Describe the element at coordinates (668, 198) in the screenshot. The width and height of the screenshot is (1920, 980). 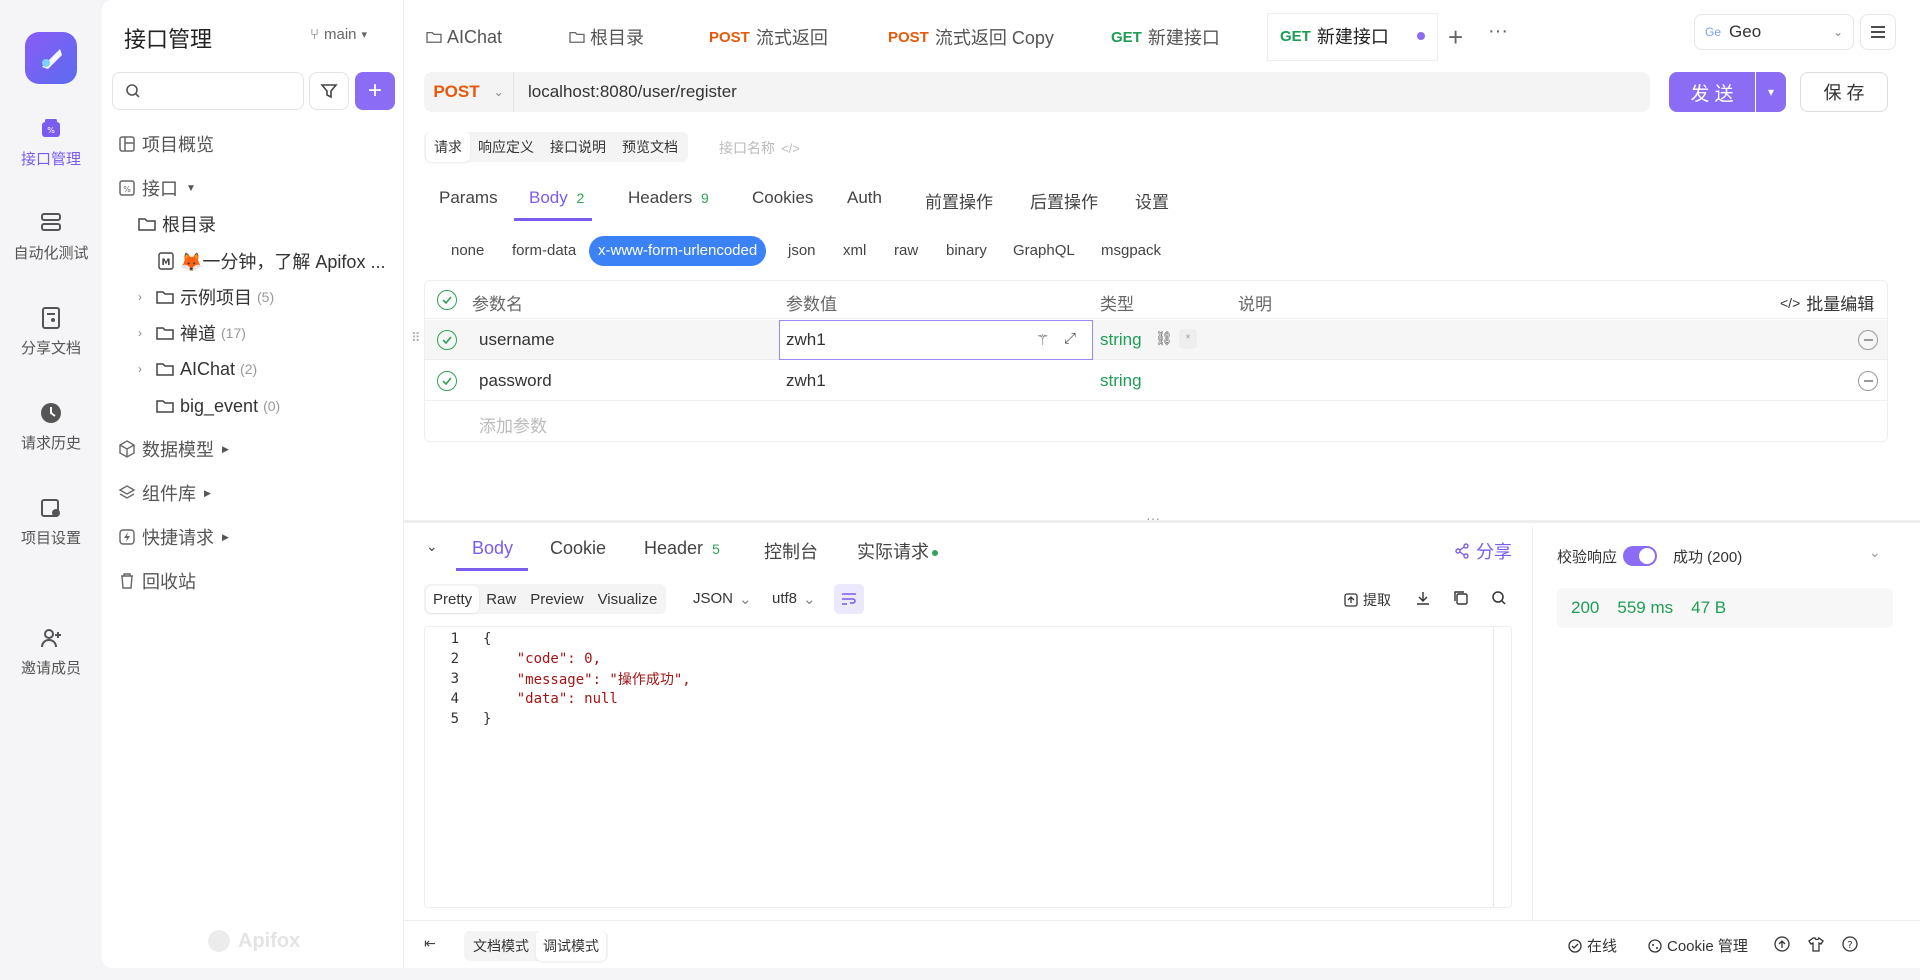
I see `tab-headers: Headers 9` at that location.